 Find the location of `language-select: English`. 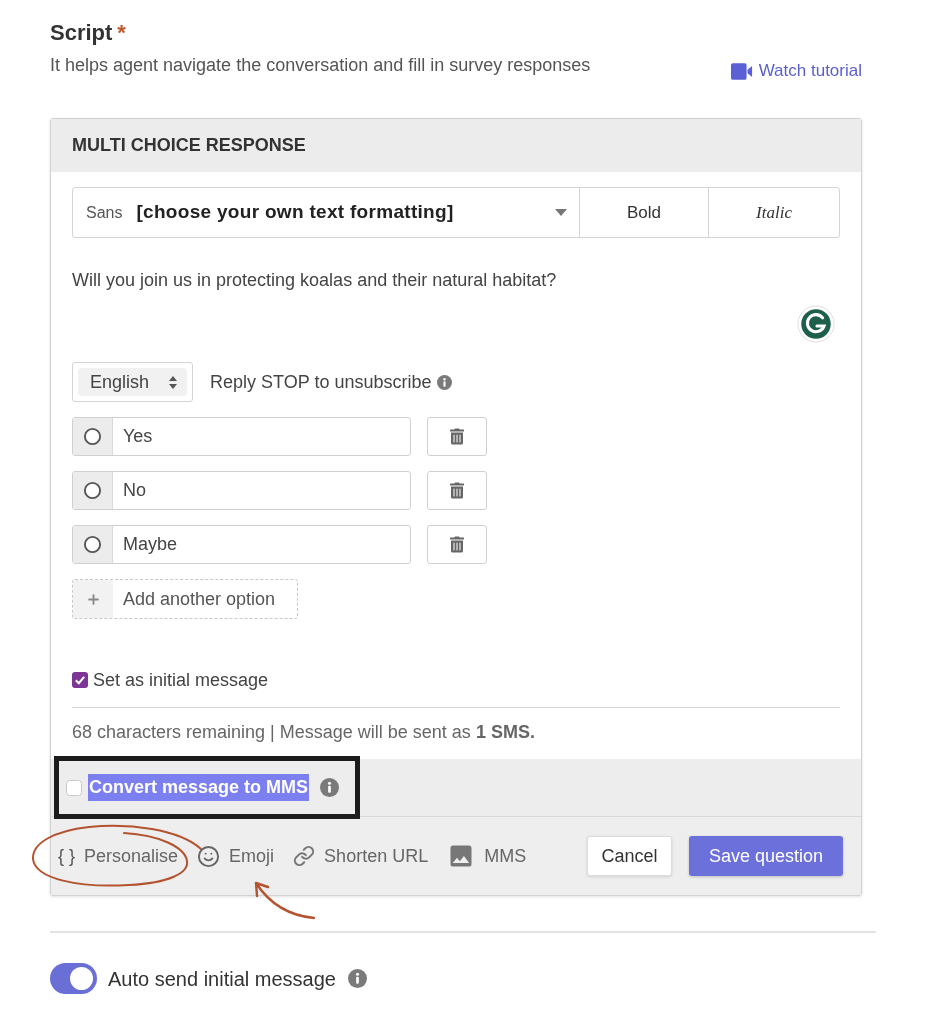

language-select: English is located at coordinates (132, 382).